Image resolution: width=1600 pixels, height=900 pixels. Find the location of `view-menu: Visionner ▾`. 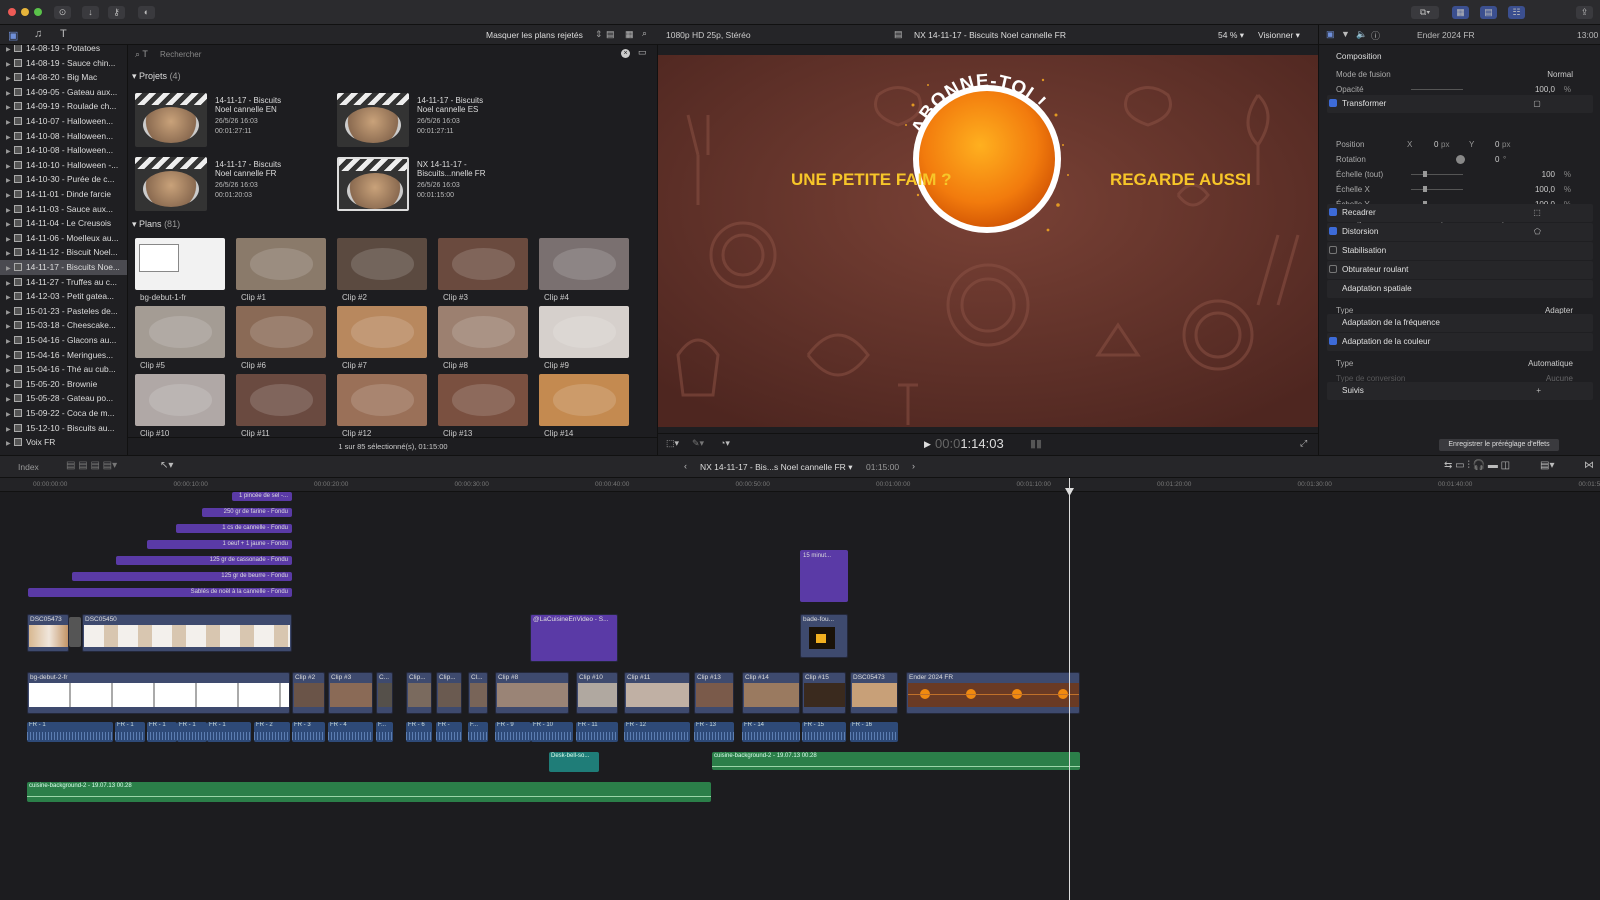

view-menu: Visionner ▾ is located at coordinates (1279, 35).